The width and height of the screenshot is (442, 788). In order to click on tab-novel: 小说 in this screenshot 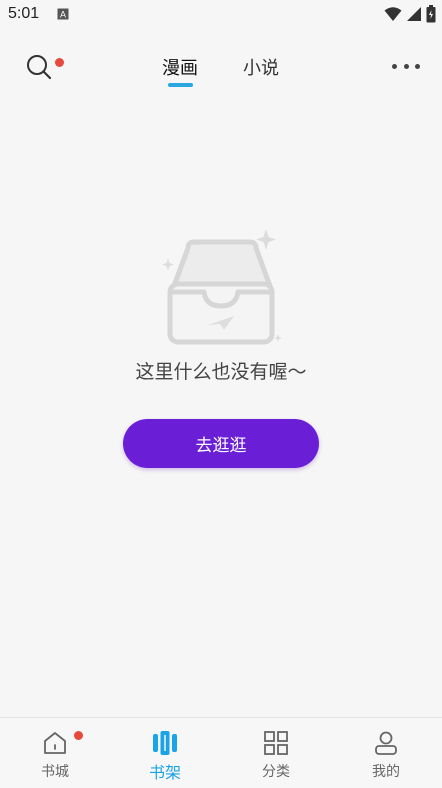, I will do `click(261, 67)`.